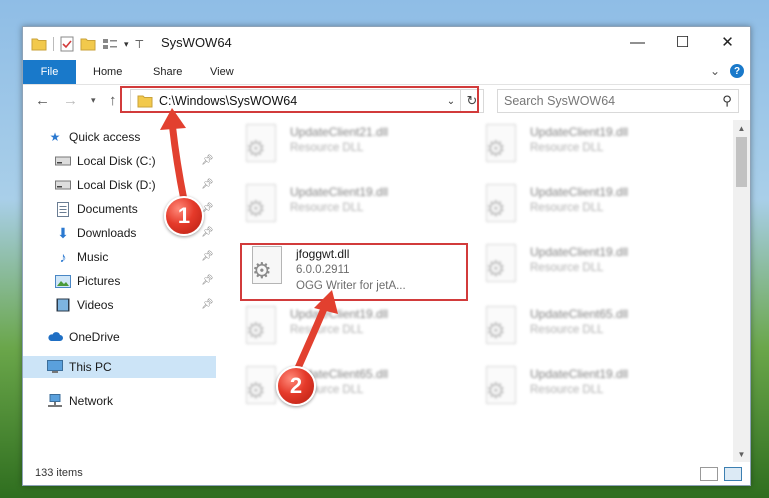  I want to click on computer-icon, so click(55, 367).